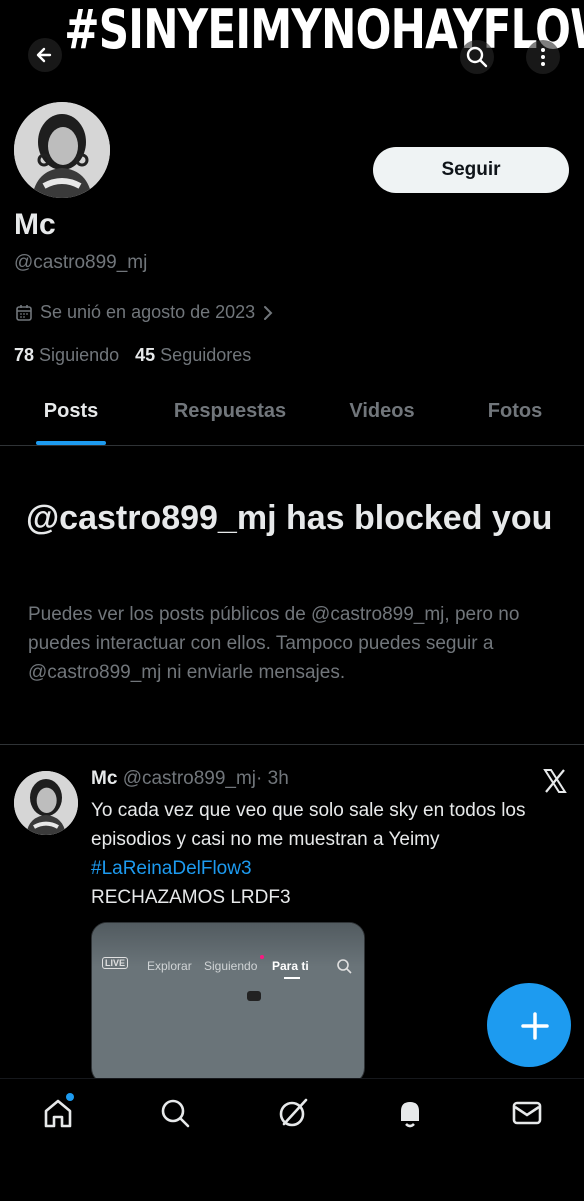 The image size is (584, 1201). I want to click on notifications-icon, so click(410, 1115).